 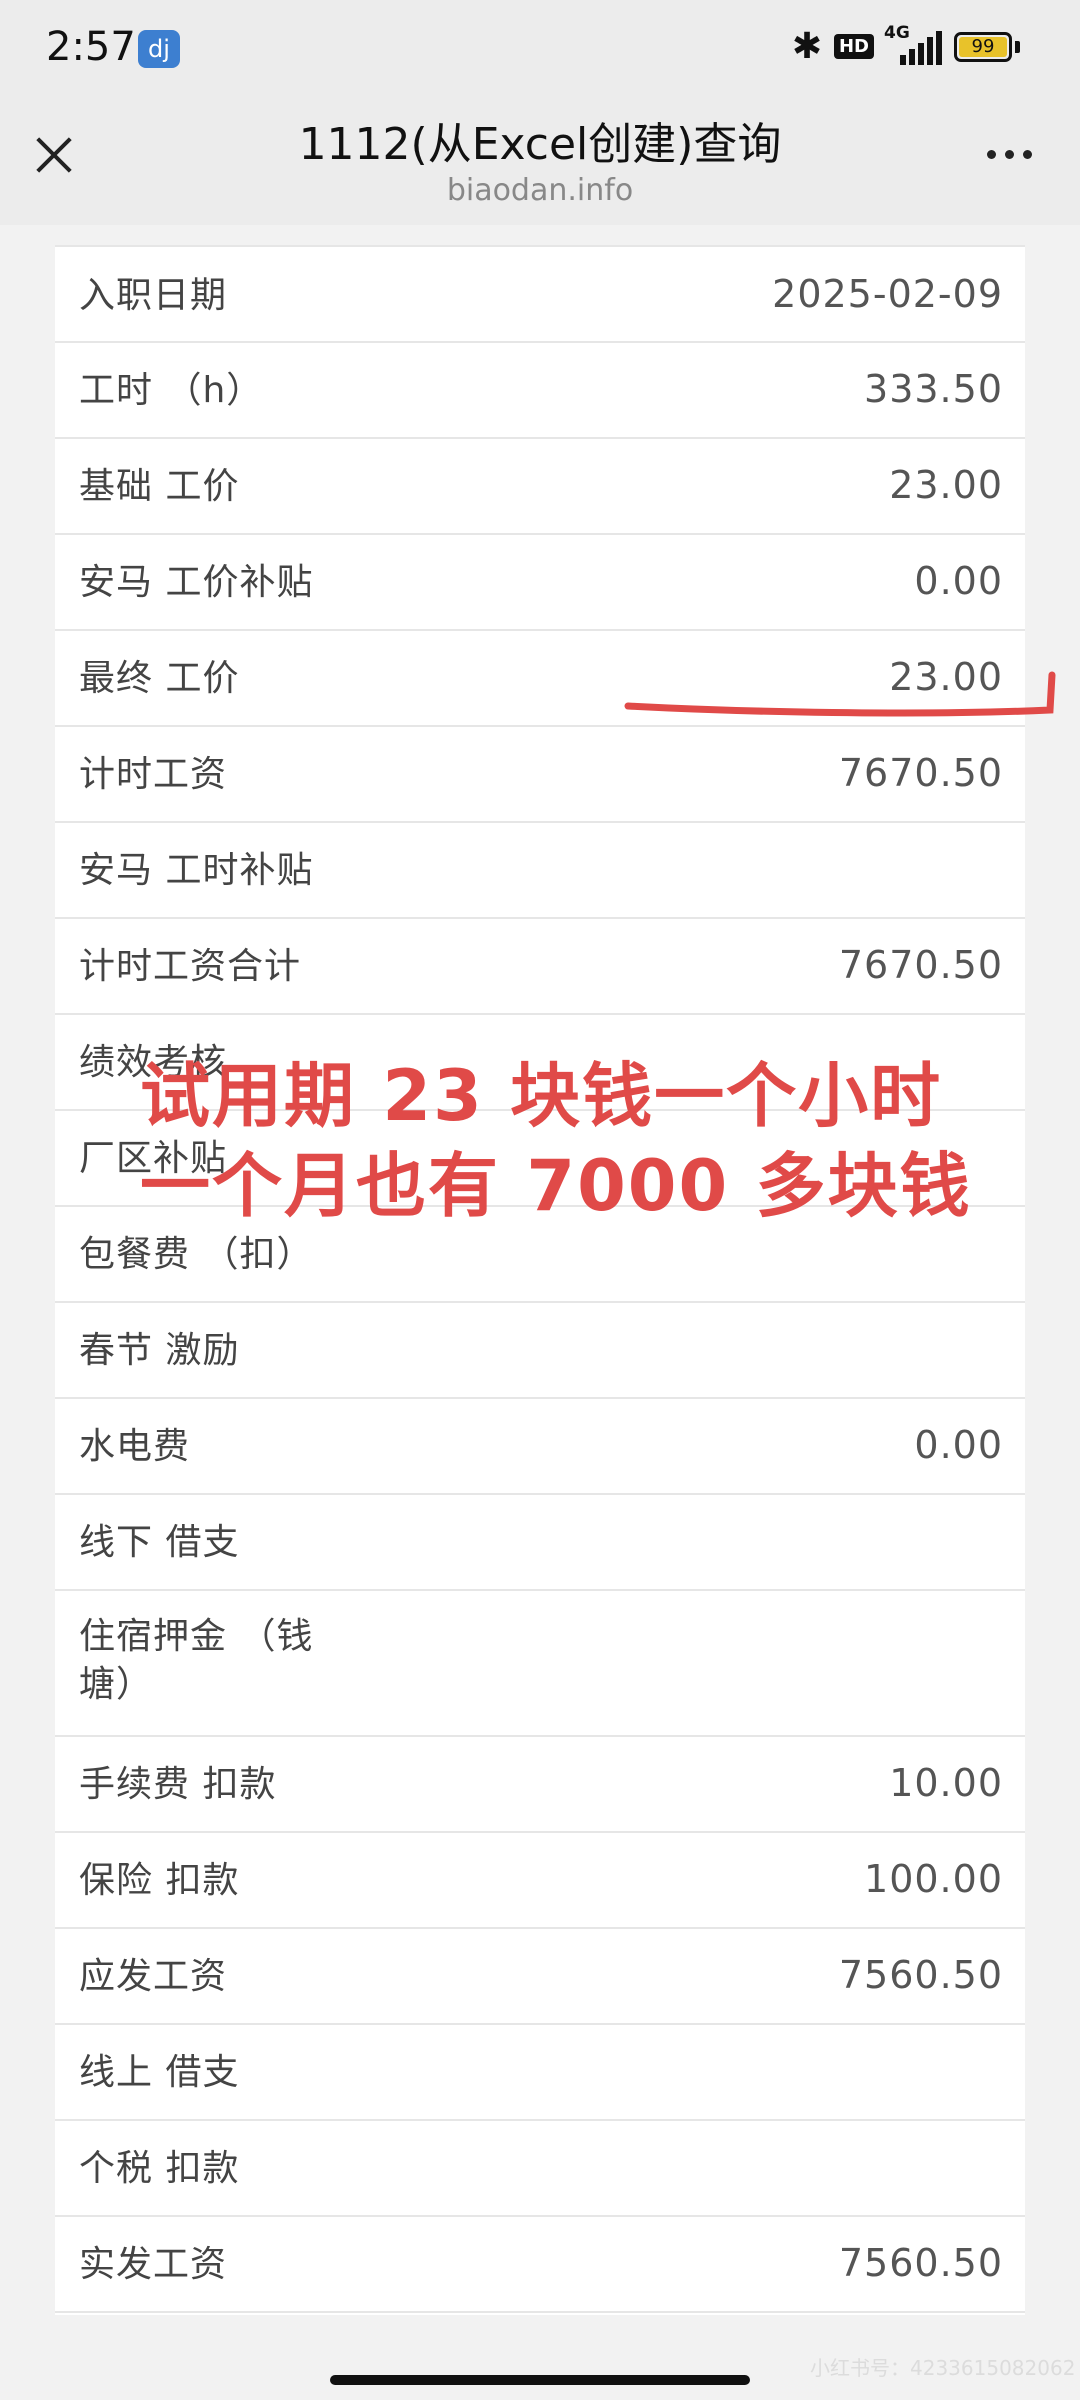 I want to click on salary-row-label: 个税 扣款, so click(x=159, y=2168).